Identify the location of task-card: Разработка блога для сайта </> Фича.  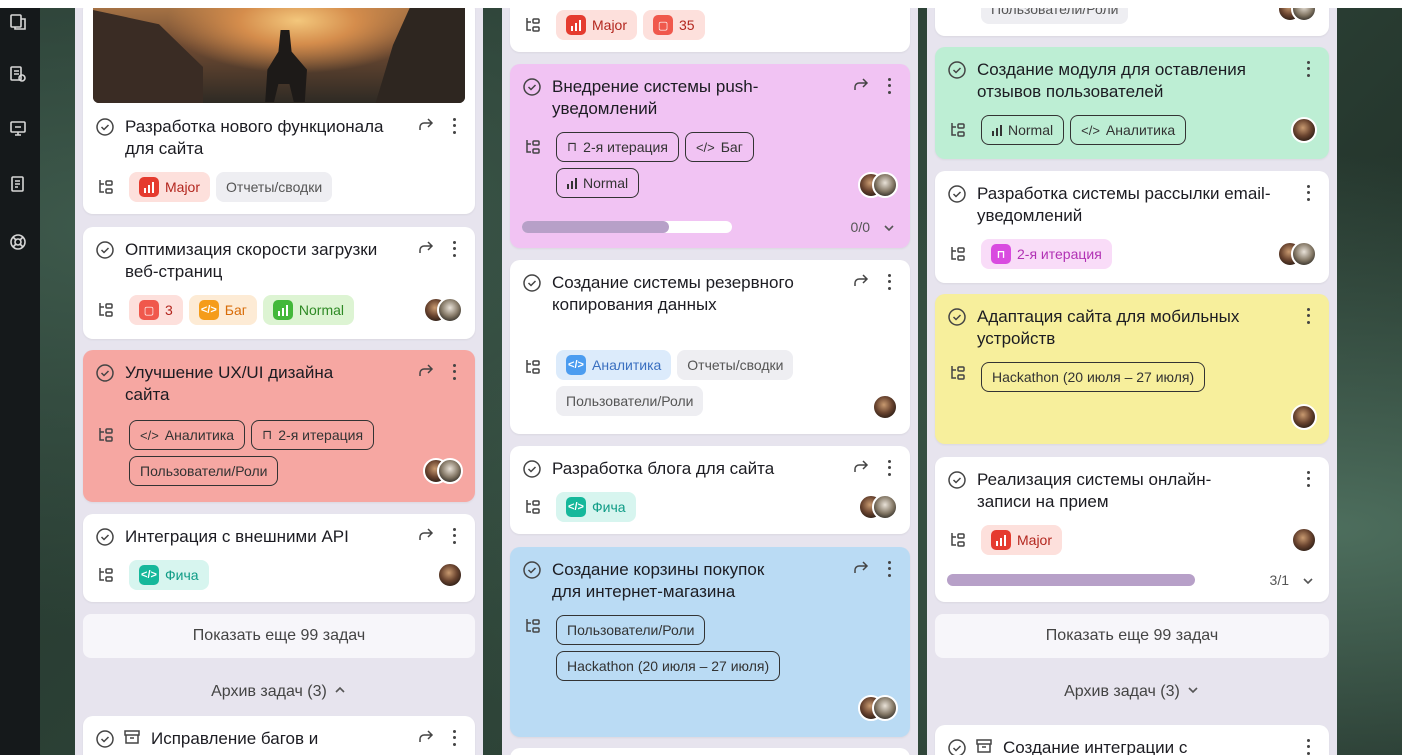
(710, 490).